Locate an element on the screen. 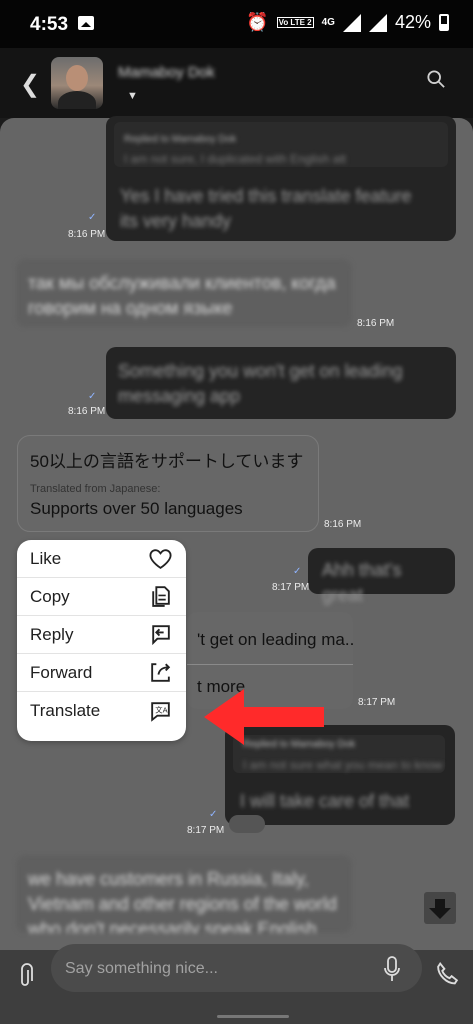  back-icon: ❮ is located at coordinates (30, 84).